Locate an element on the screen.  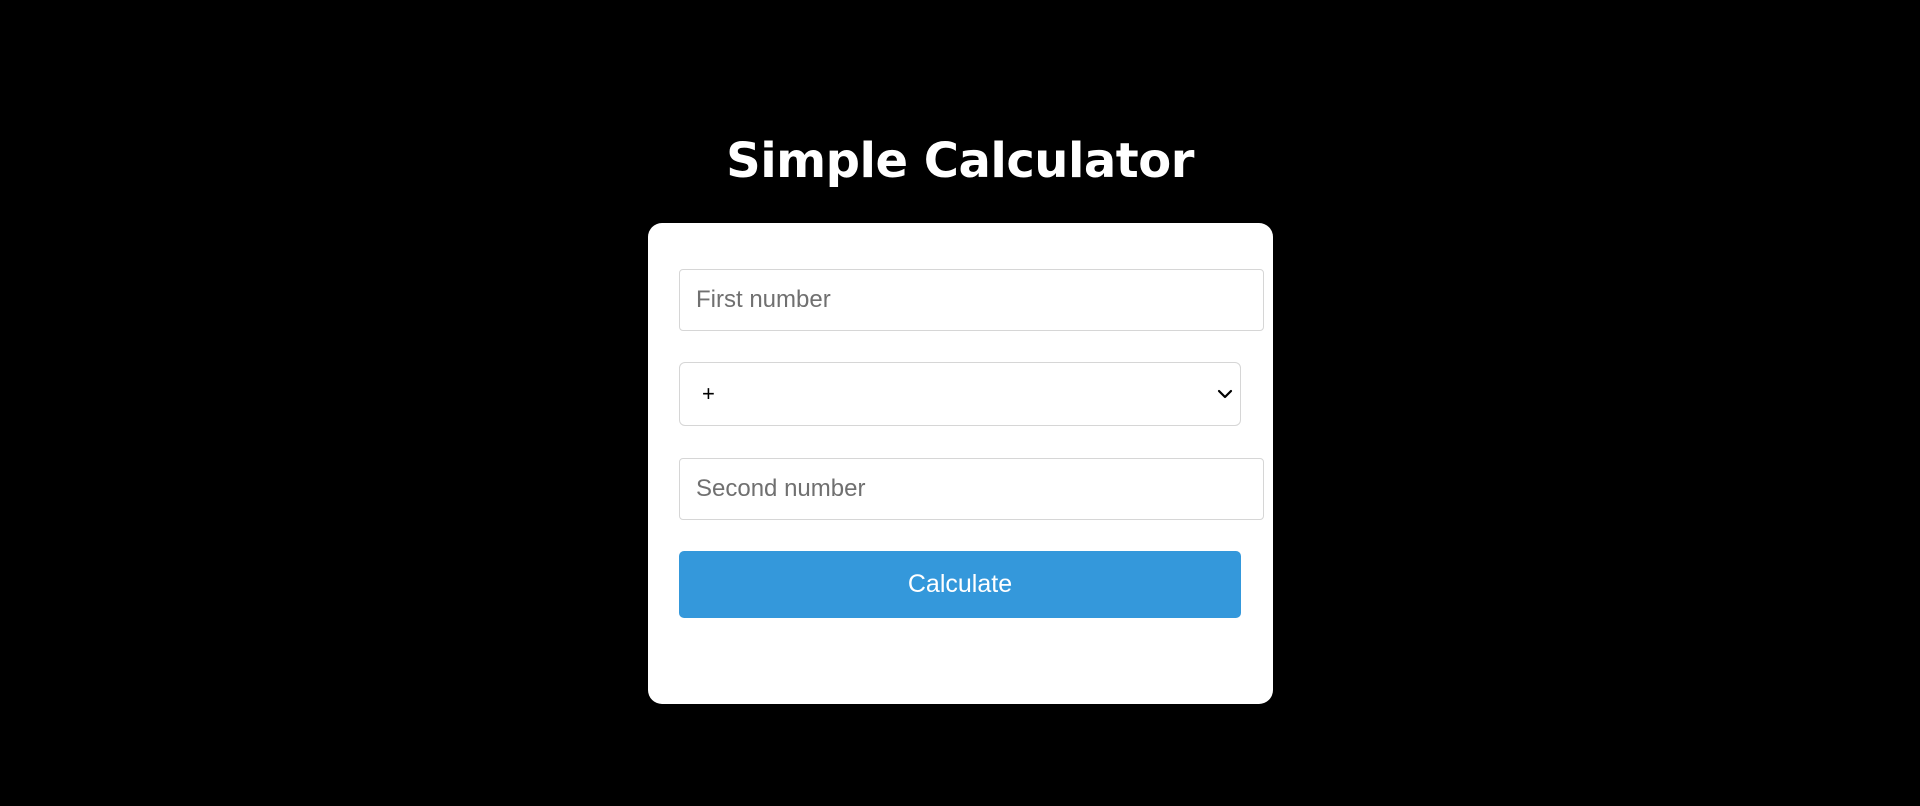
calculate-button: Calculate is located at coordinates (960, 584).